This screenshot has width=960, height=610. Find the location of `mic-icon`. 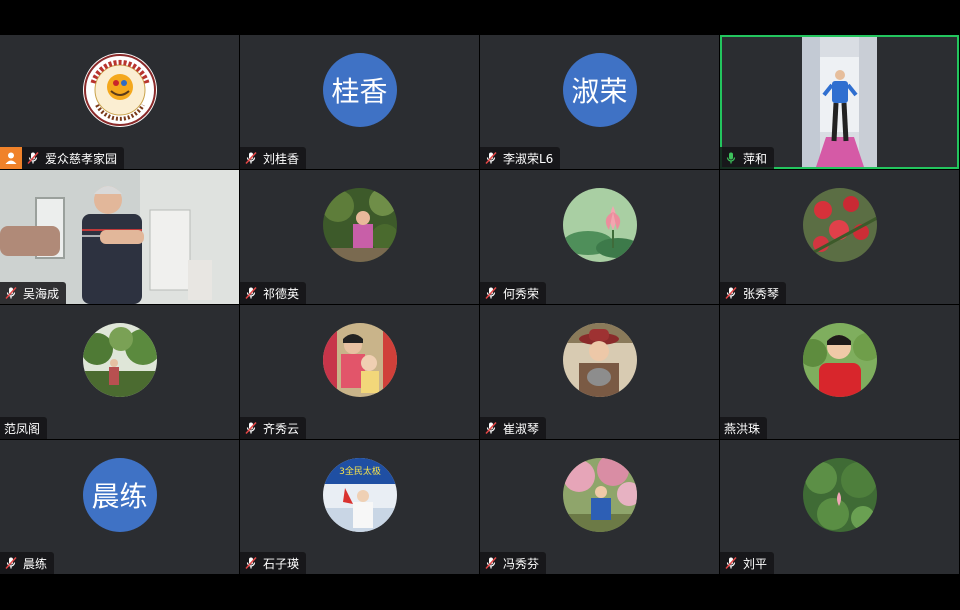

mic-icon is located at coordinates (731, 158).